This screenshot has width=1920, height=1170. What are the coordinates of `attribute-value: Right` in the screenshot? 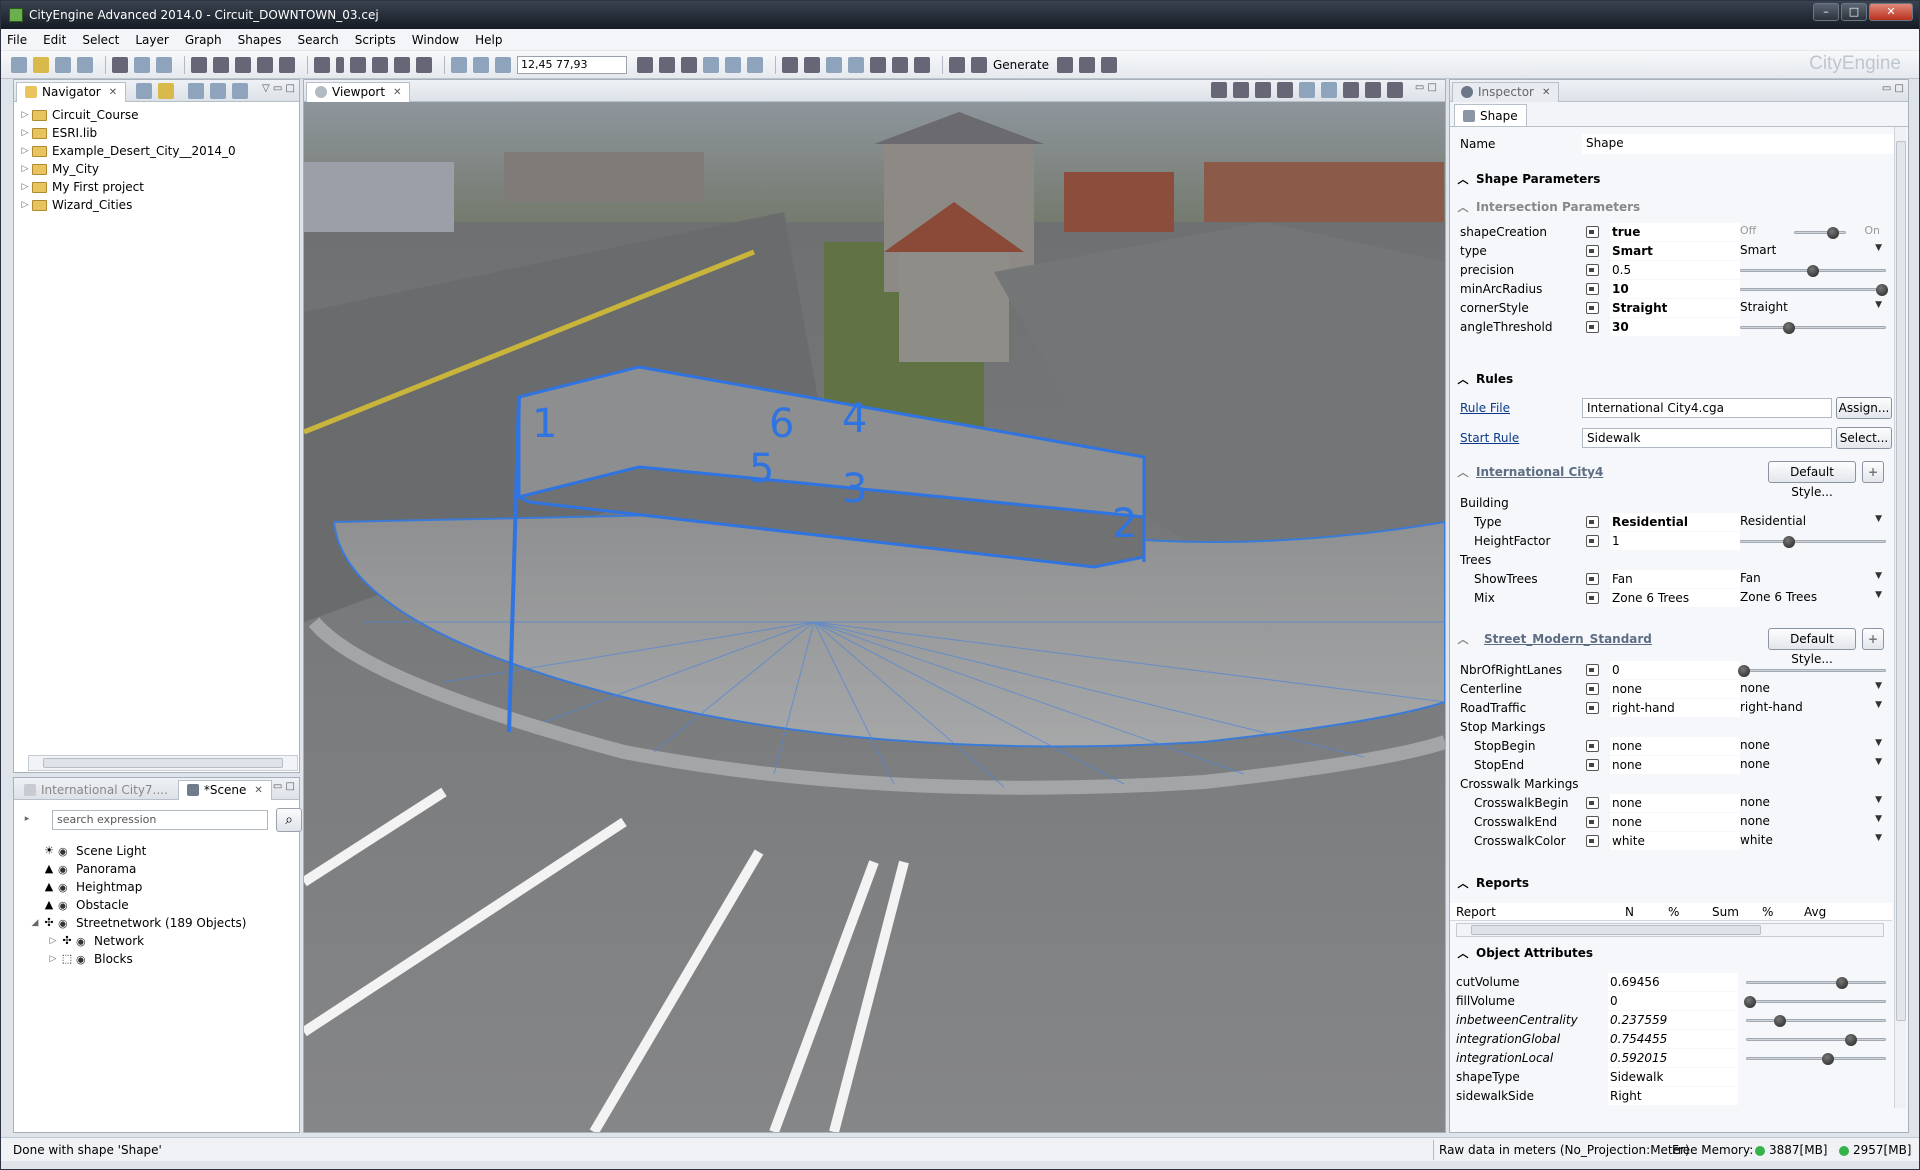 It's located at (1673, 1096).